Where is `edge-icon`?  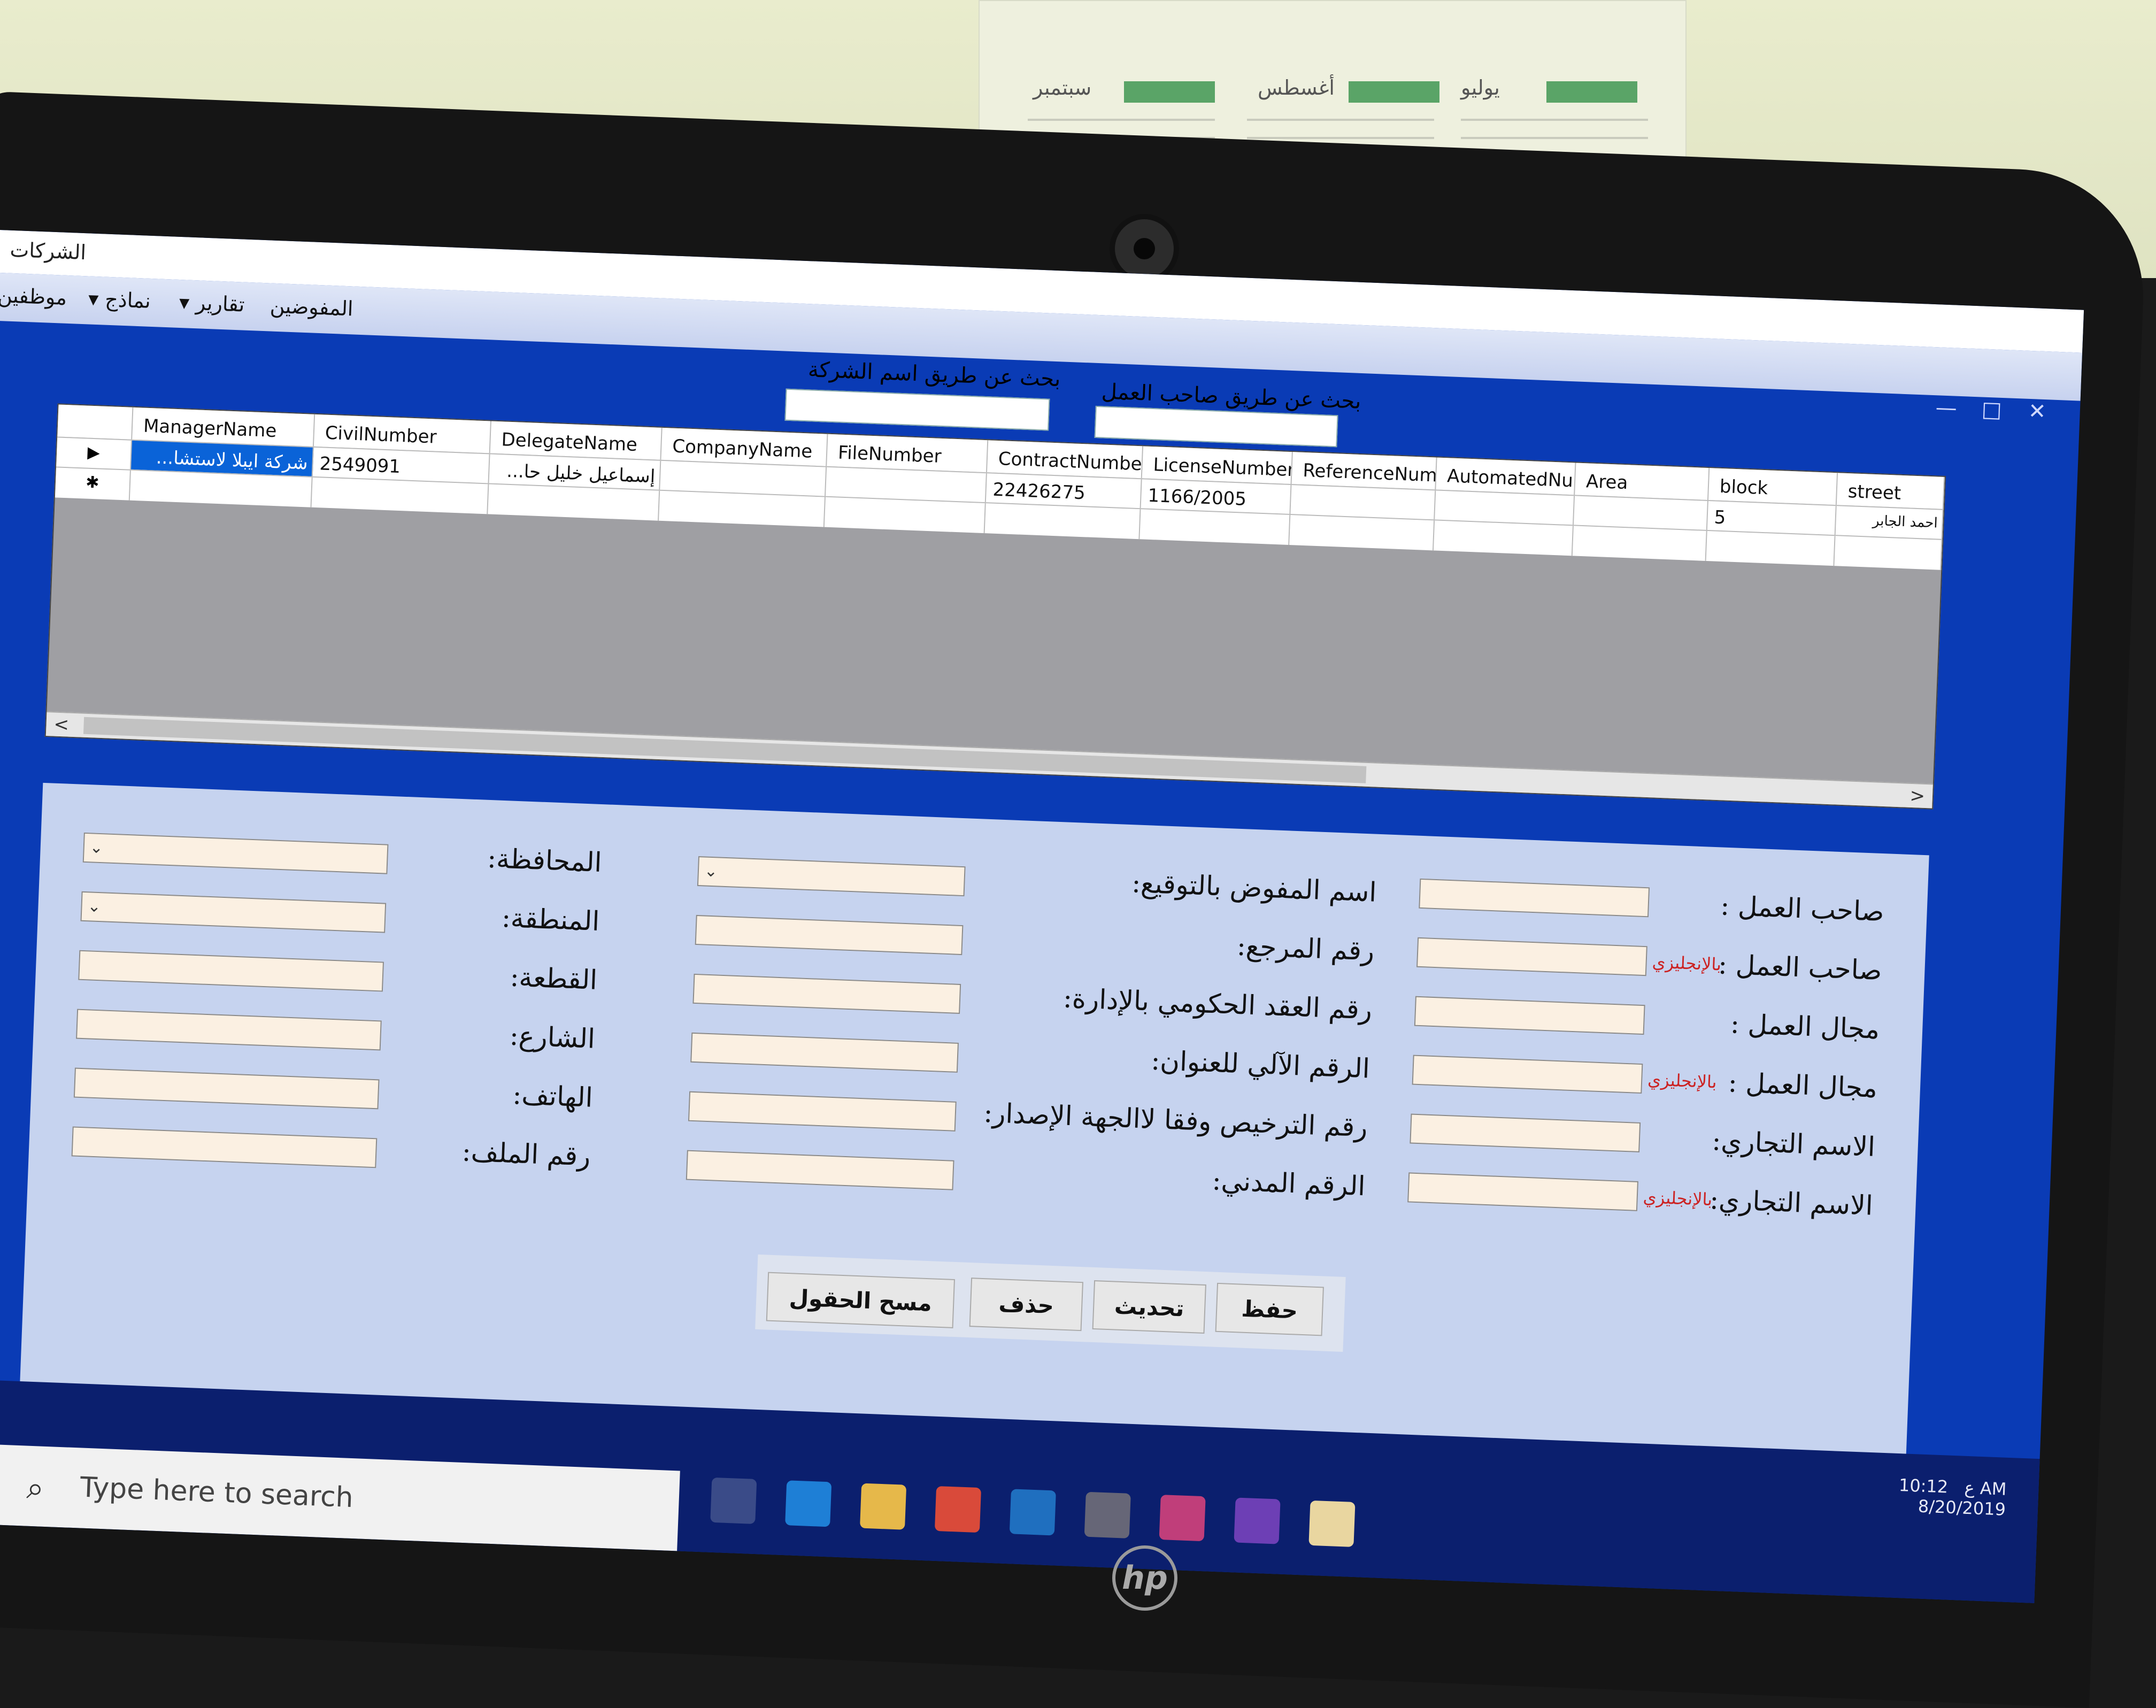
edge-icon is located at coordinates (808, 1503).